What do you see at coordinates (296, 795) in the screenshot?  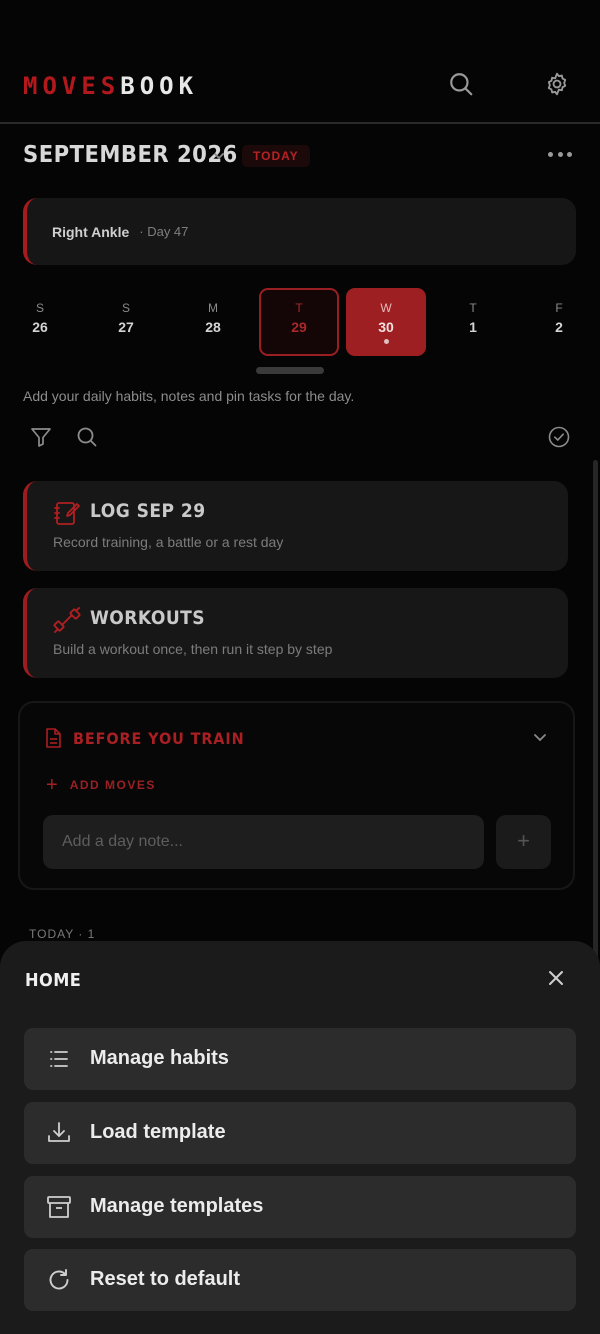 I see `before-you-train-section: BEFORE YOU TRAIN + ADD MOVES +` at bounding box center [296, 795].